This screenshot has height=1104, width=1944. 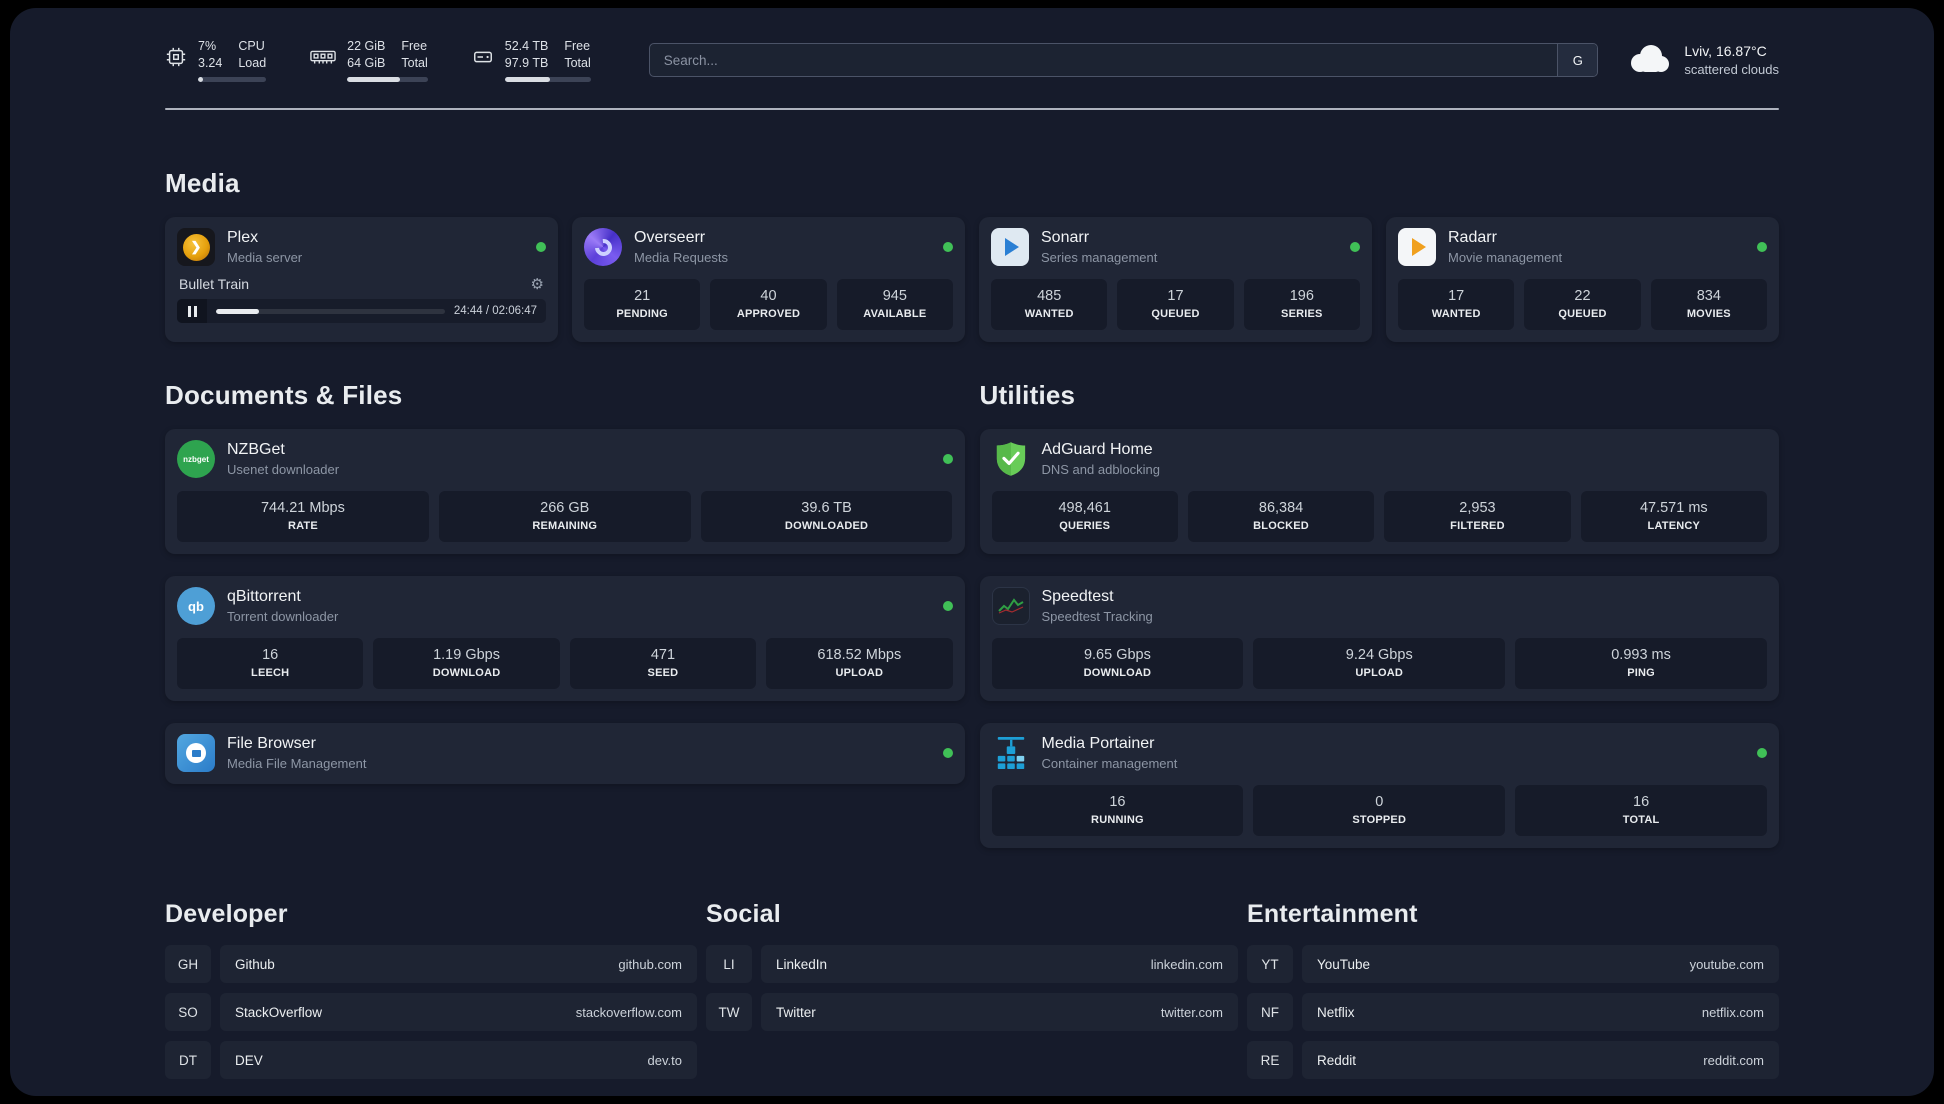 What do you see at coordinates (729, 964) in the screenshot?
I see `bookmark-abbr: LI` at bounding box center [729, 964].